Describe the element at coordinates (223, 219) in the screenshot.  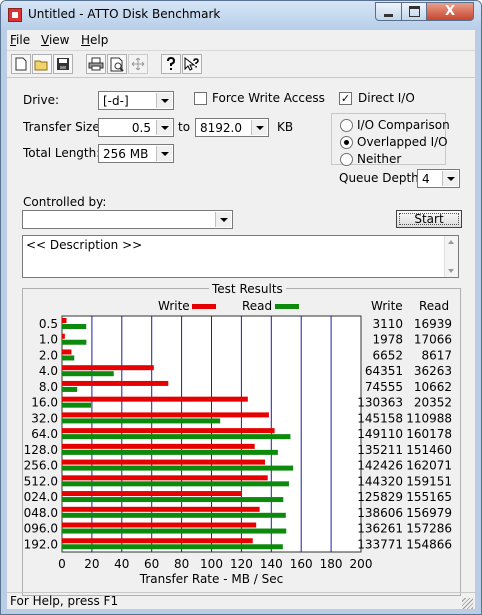
I see `controlled-by-dropdown-button` at that location.